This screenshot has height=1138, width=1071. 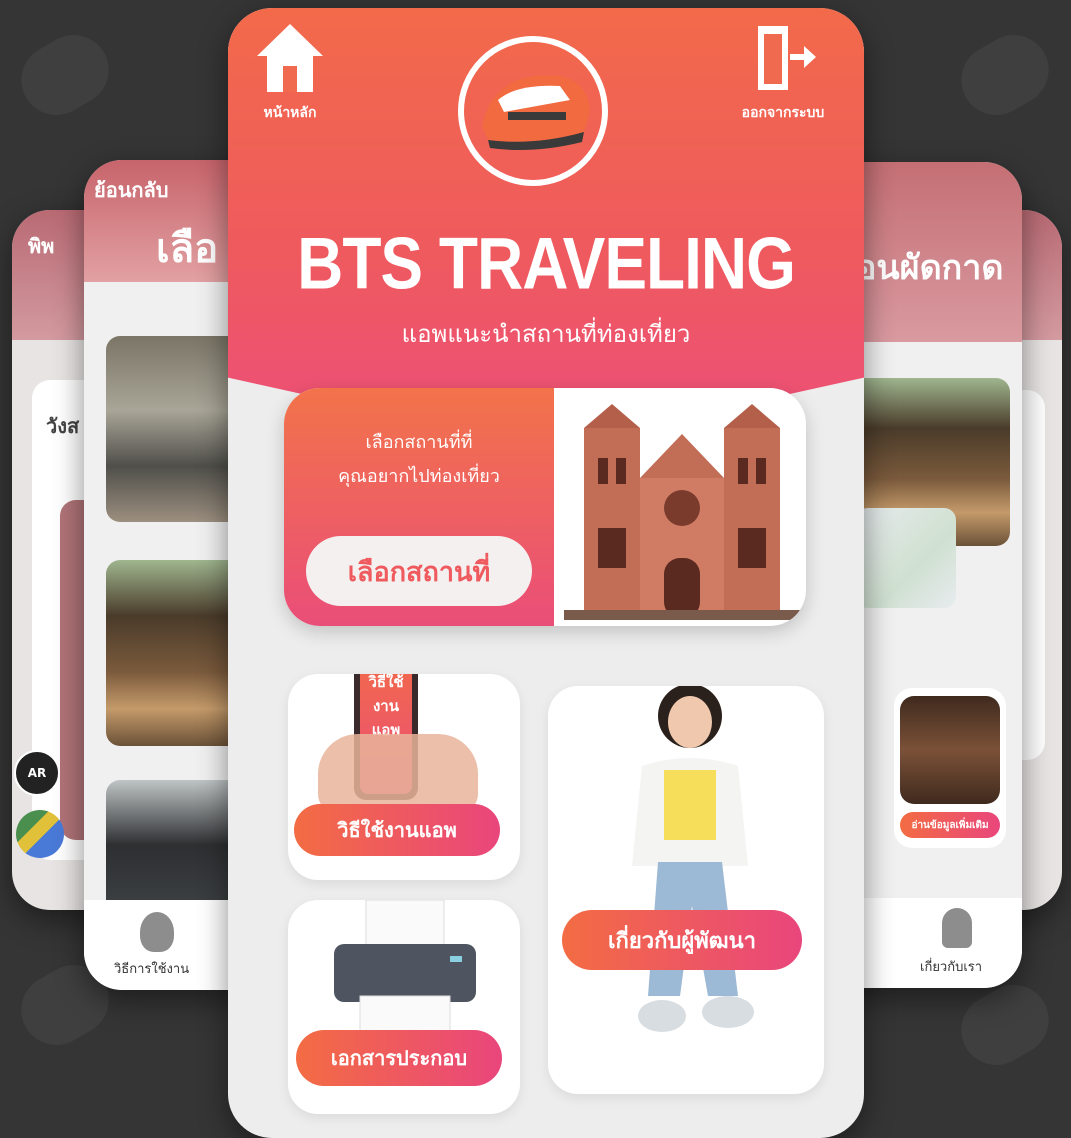 What do you see at coordinates (187, 249) in the screenshot?
I see `page-title: เลือ` at bounding box center [187, 249].